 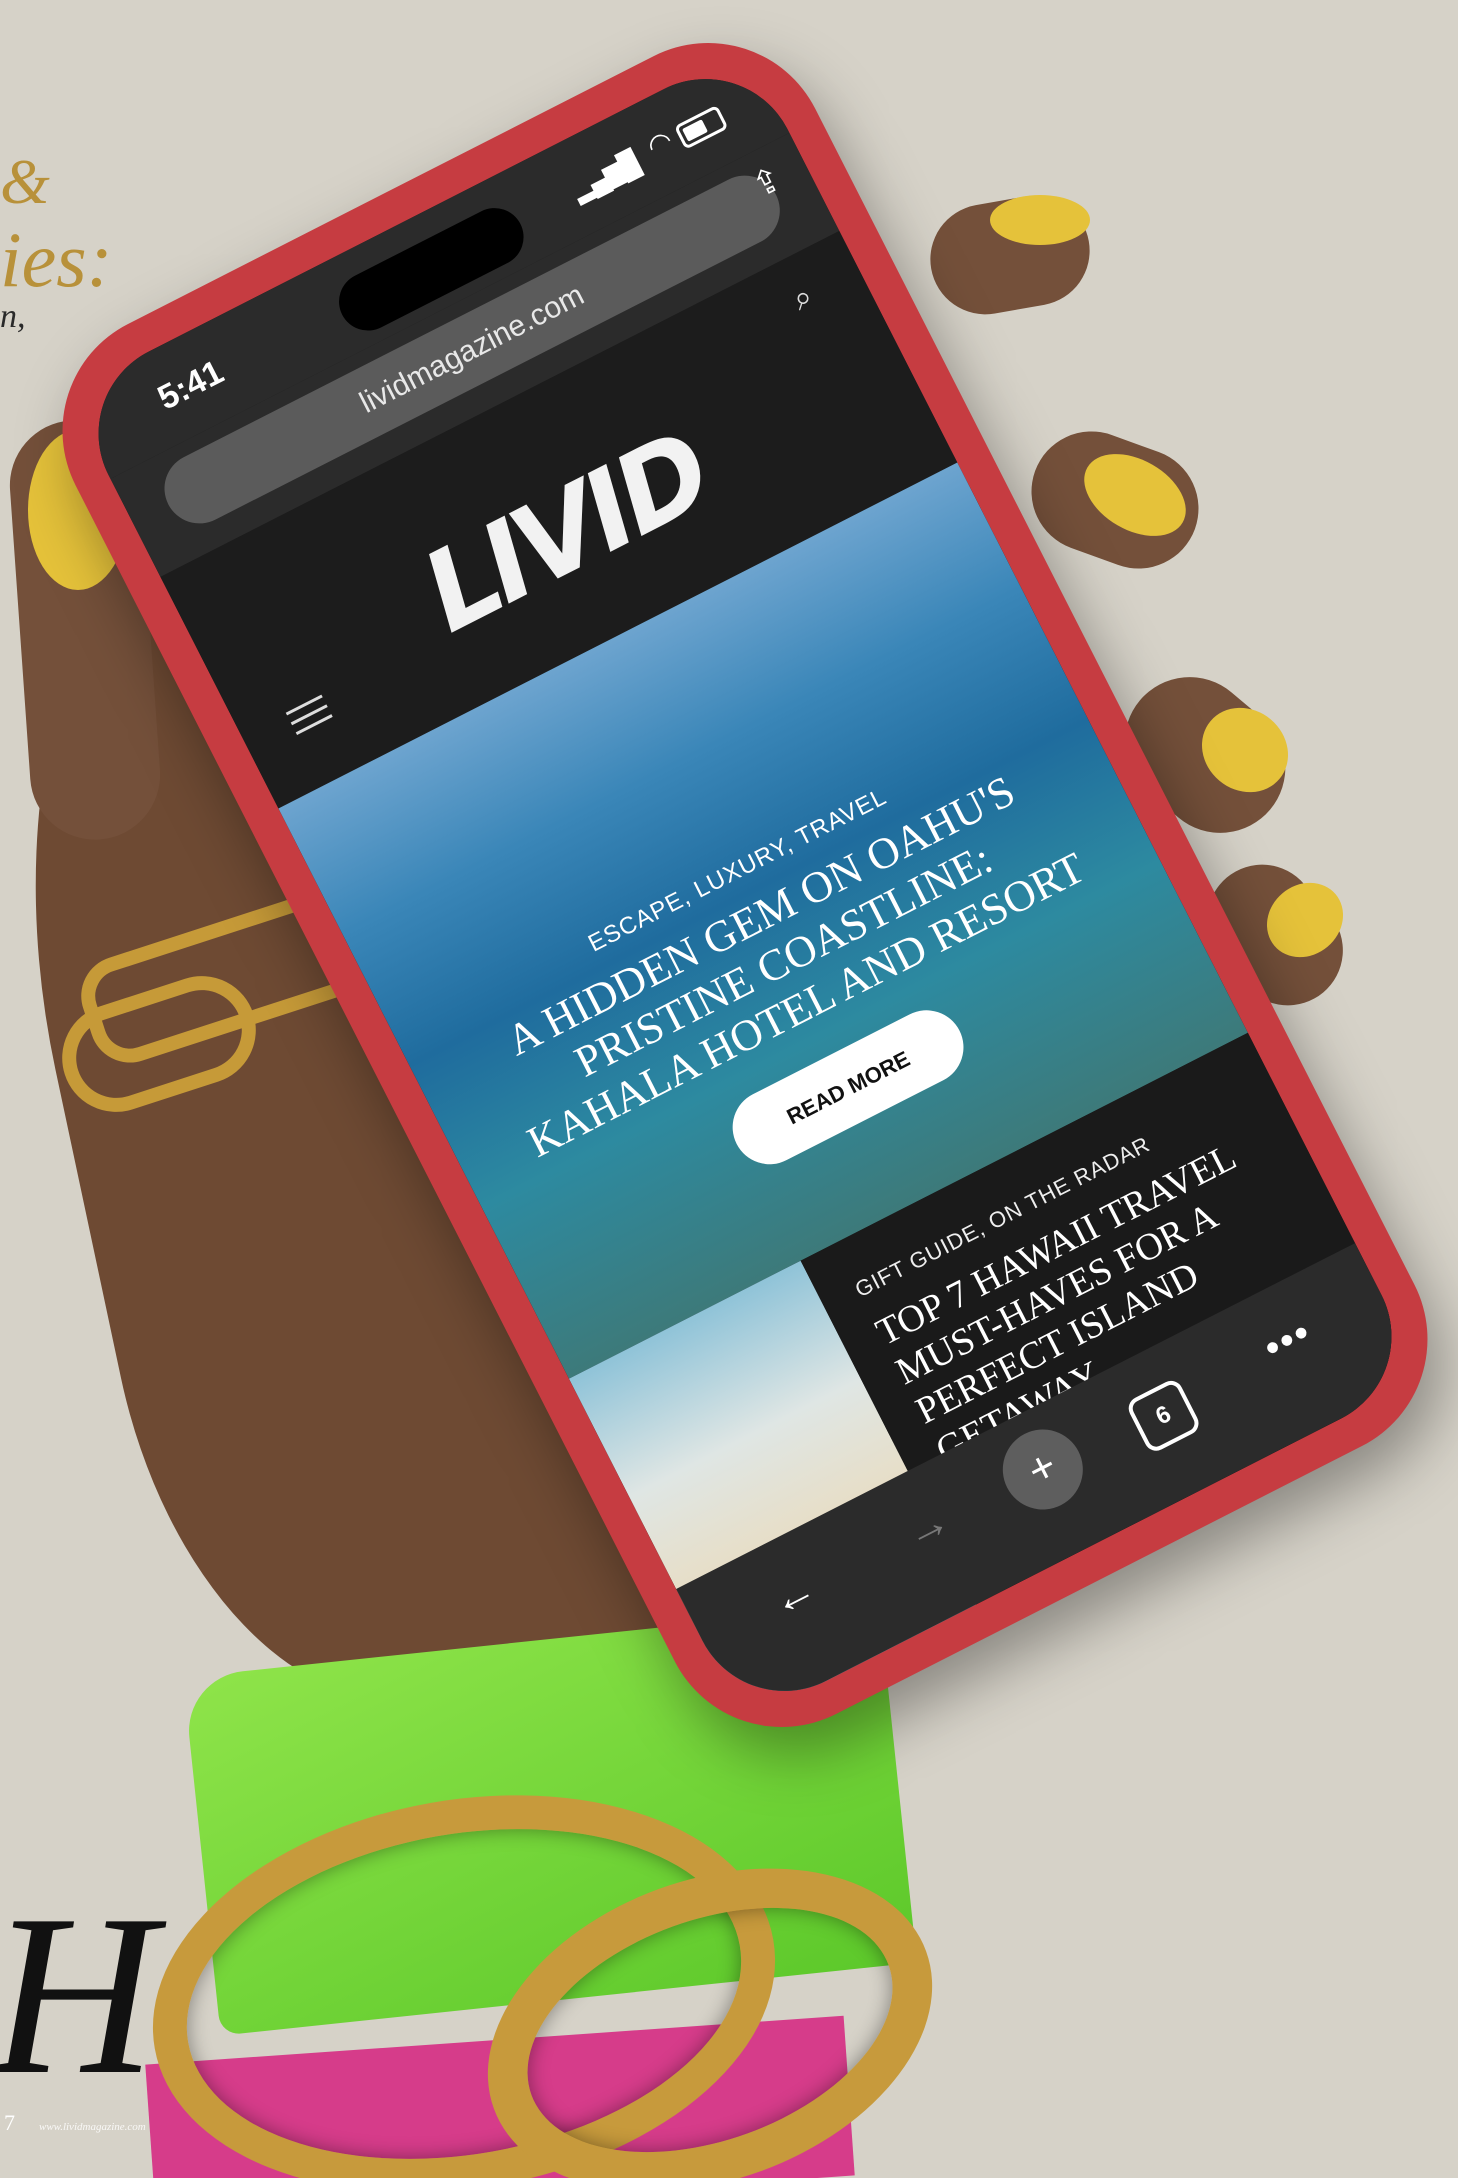 I want to click on new-tab-plus-icon: +, so click(x=1043, y=1469).